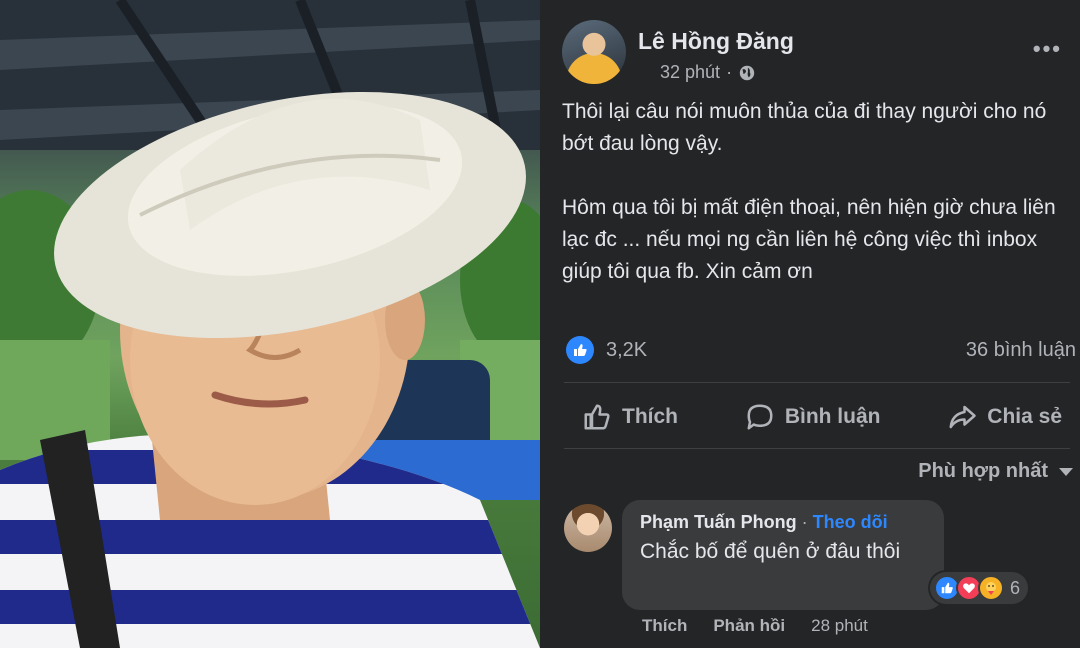  Describe the element at coordinates (588, 528) in the screenshot. I see `commenter-avatar` at that location.